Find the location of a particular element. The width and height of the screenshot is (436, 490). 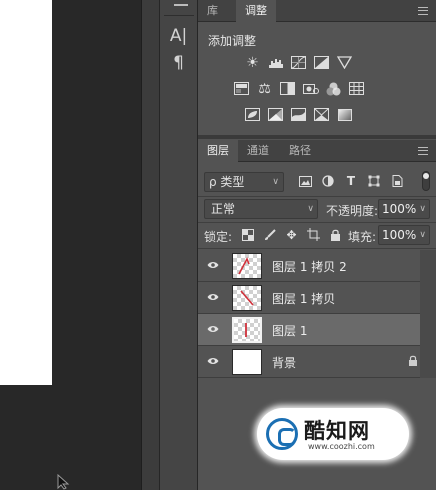

fill-value: 100% is located at coordinates (399, 235).